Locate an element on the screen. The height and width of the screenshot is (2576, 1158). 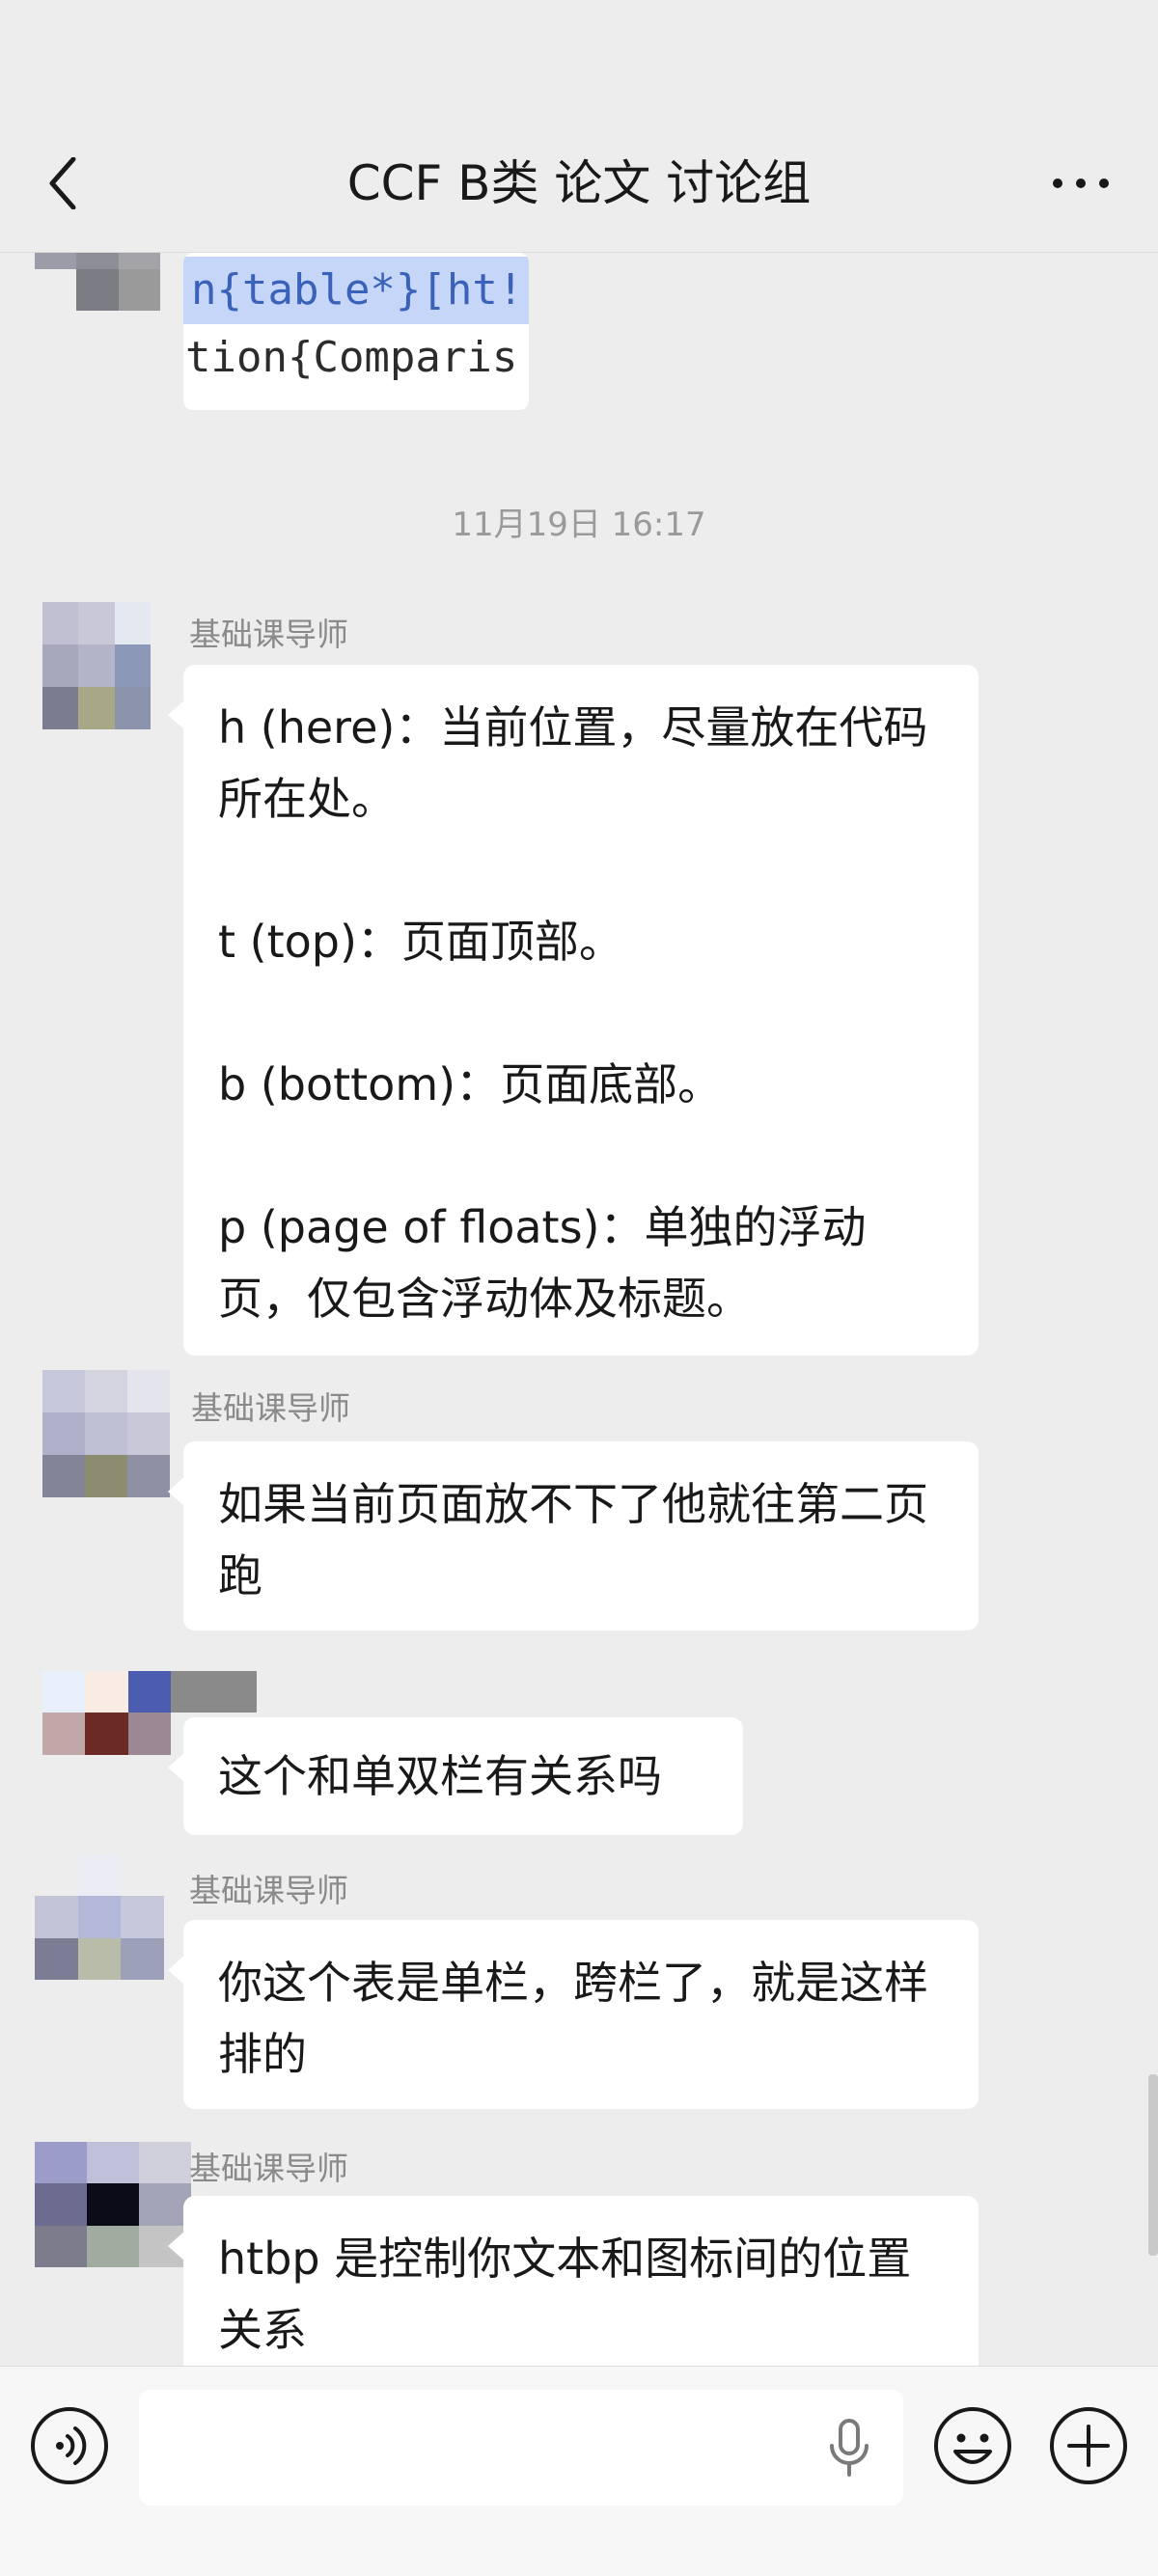
message-bubble: 这个和单双栏有关系吗 is located at coordinates (455, 1776).